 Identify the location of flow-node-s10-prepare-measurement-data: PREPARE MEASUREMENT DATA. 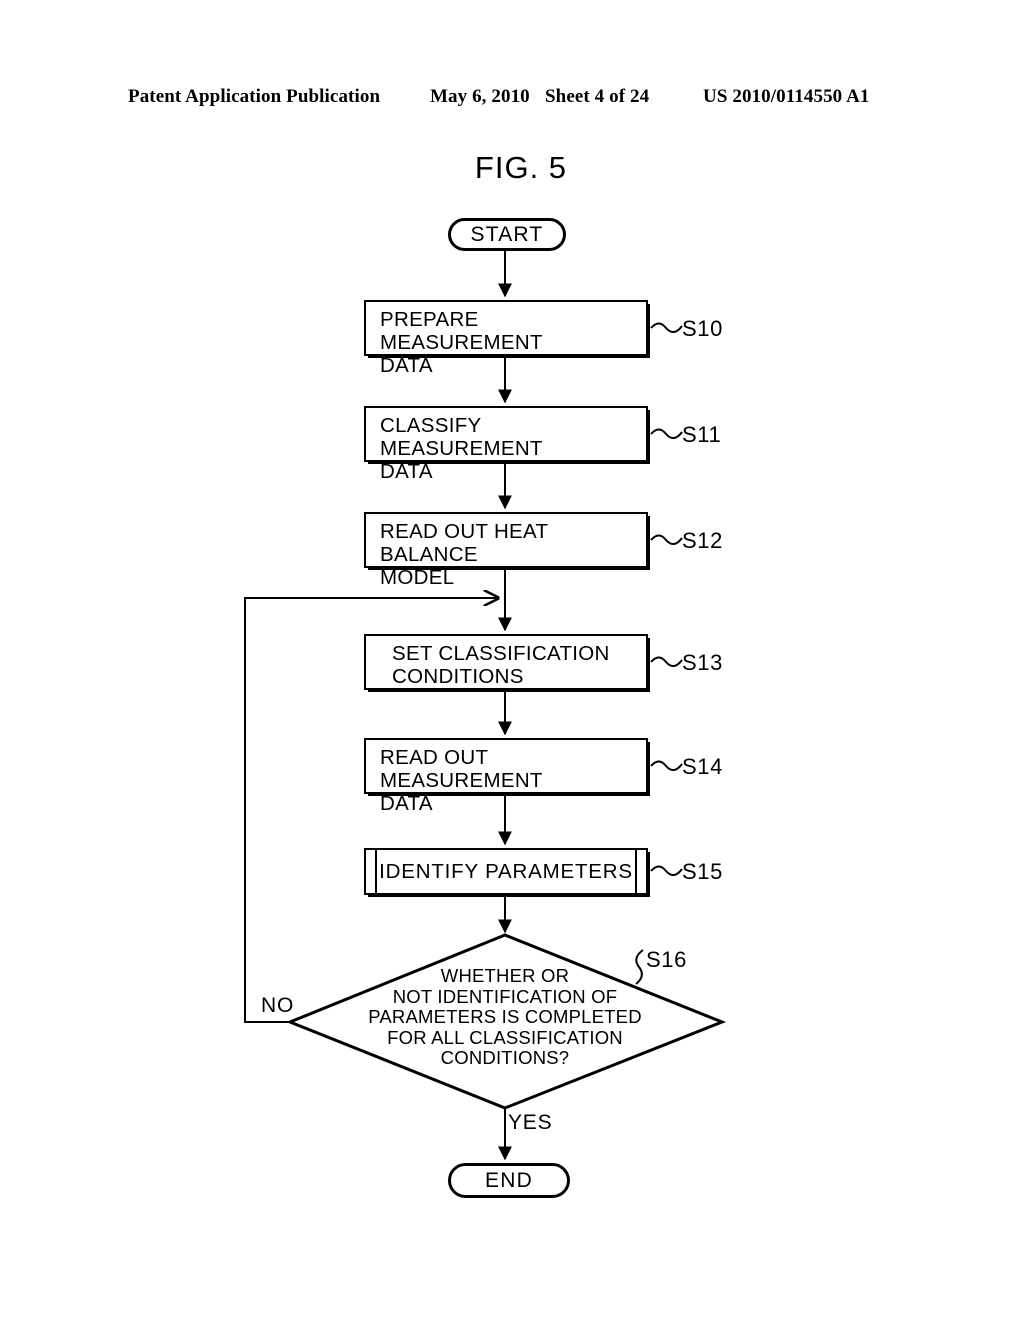
(506, 338).